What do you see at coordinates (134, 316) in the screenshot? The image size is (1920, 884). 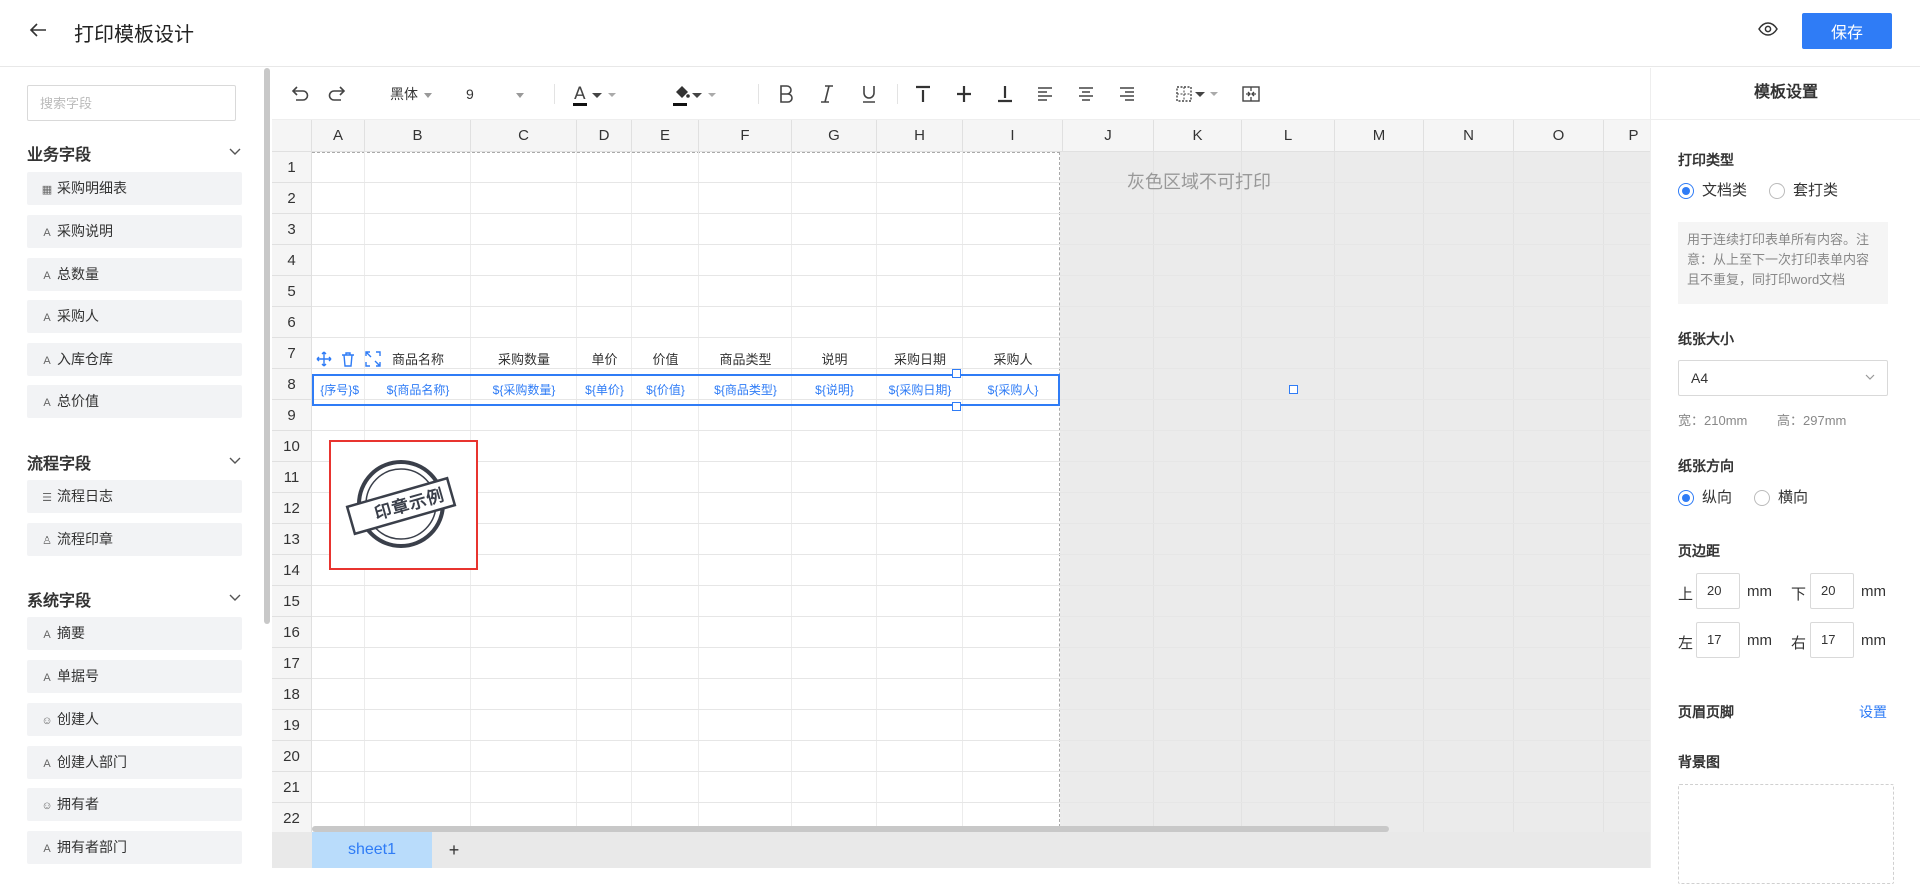 I see `field-item: A 采购人` at bounding box center [134, 316].